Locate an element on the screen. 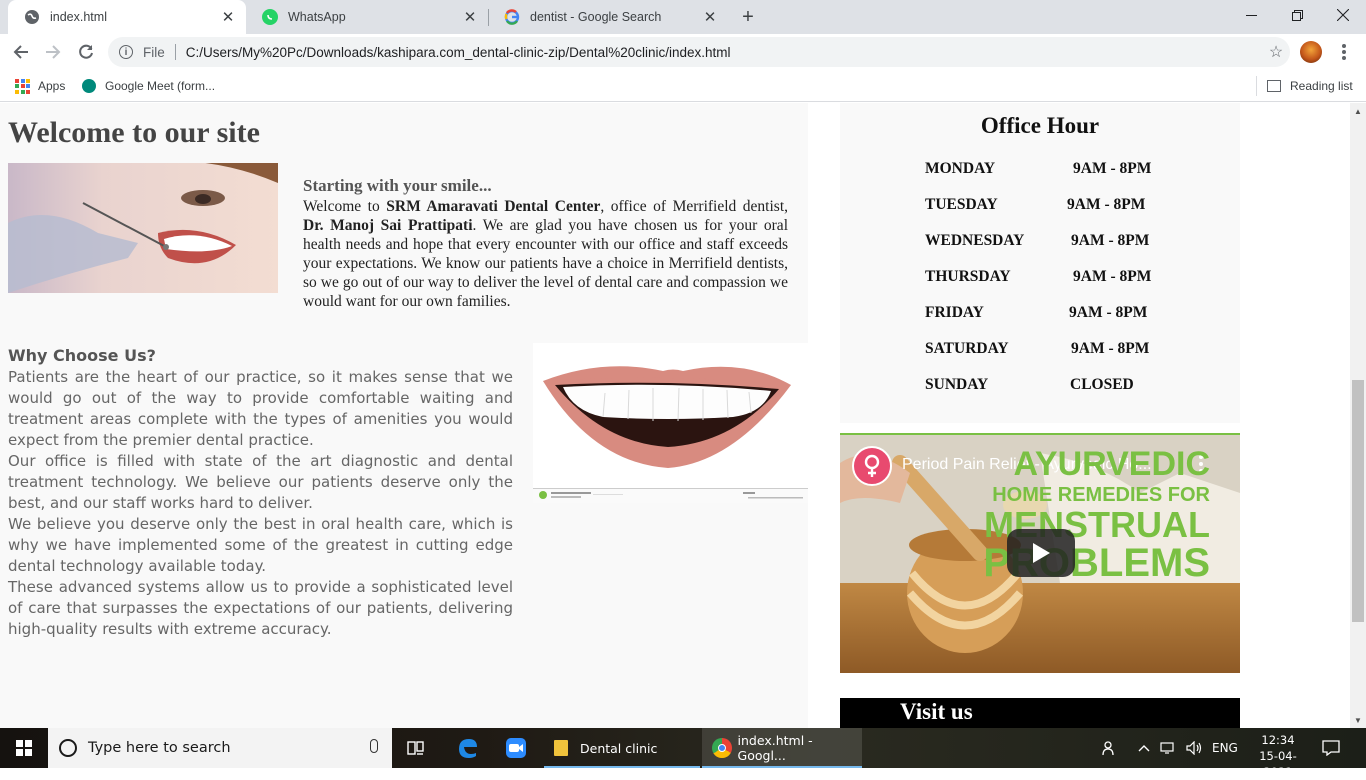 The height and width of the screenshot is (780, 1366). clinic-name: SRM Amaravati Dental Center is located at coordinates (493, 206).